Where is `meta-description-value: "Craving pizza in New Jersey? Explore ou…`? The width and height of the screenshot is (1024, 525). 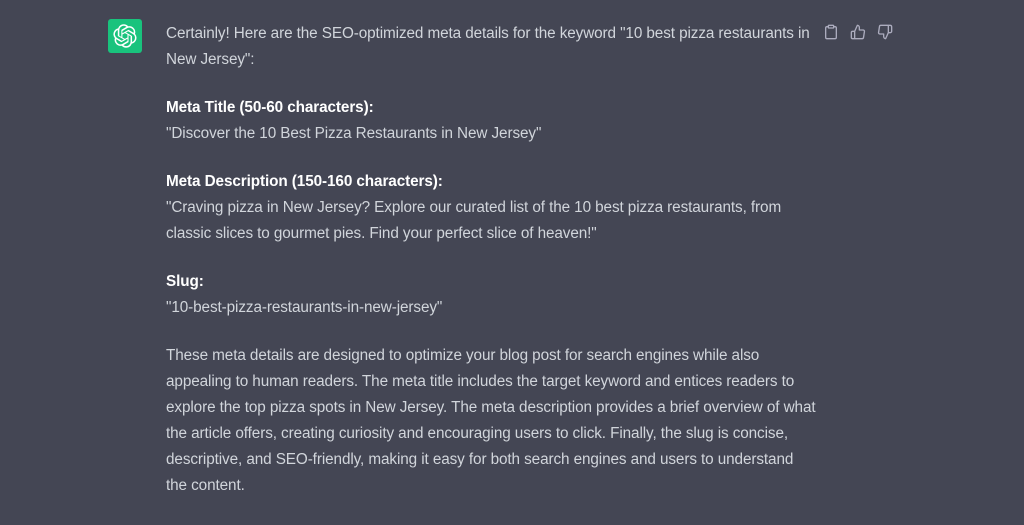 meta-description-value: "Craving pizza in New Jersey? Explore ou… is located at coordinates (474, 220).